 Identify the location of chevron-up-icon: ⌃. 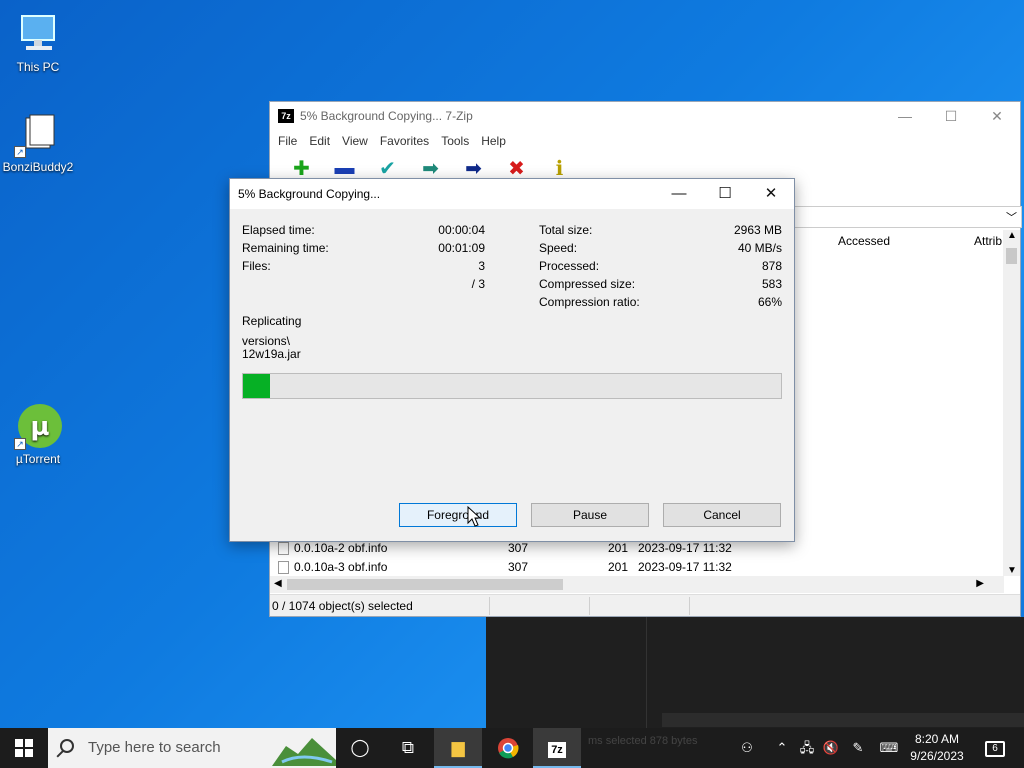
(782, 748).